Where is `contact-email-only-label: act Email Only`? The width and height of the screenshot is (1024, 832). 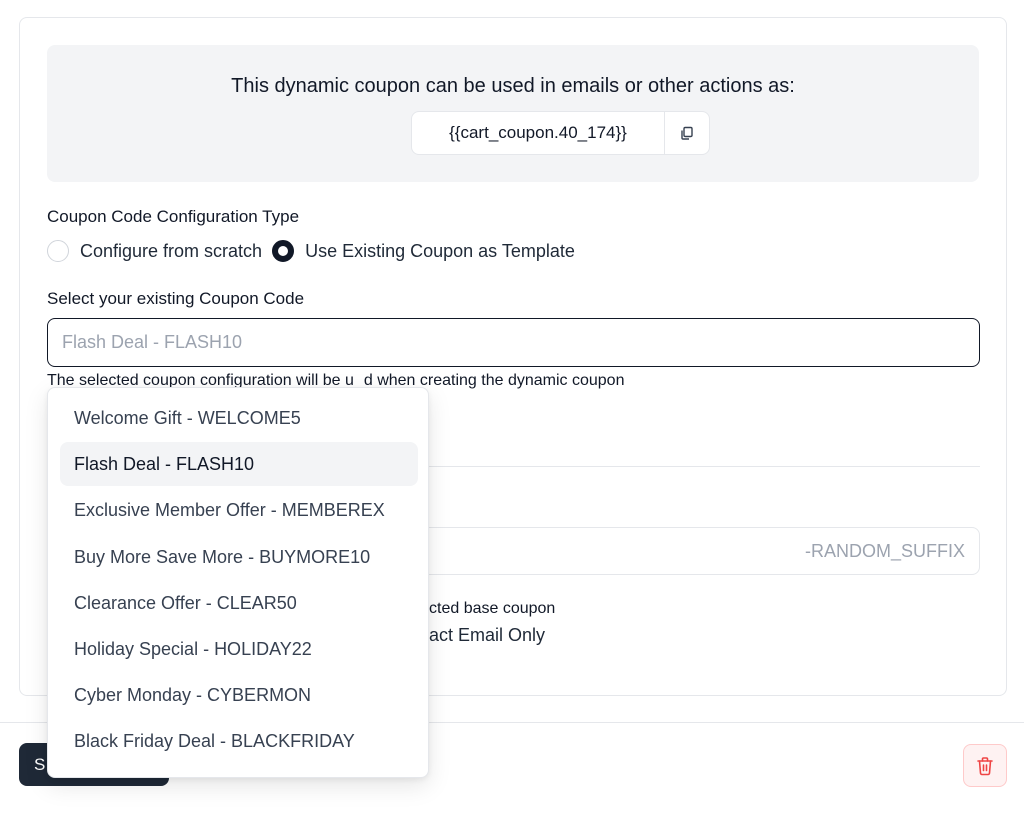
contact-email-only-label: act Email Only is located at coordinates (487, 635).